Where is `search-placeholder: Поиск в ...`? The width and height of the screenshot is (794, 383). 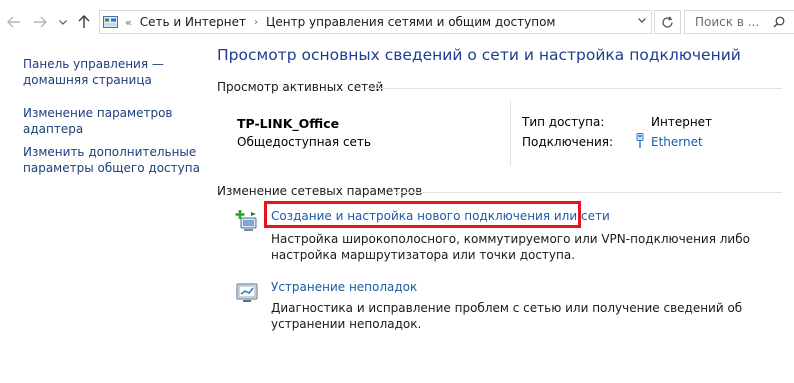
search-placeholder: Поиск в ... is located at coordinates (727, 22).